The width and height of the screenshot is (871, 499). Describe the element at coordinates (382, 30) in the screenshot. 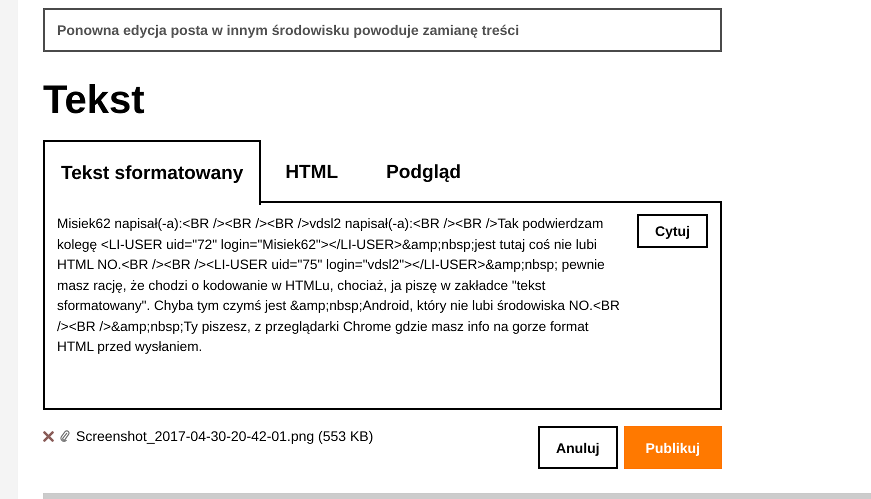

I see `subject-field: Ponowna edycja posta w innym środowisku powoduje zamianę treści` at that location.